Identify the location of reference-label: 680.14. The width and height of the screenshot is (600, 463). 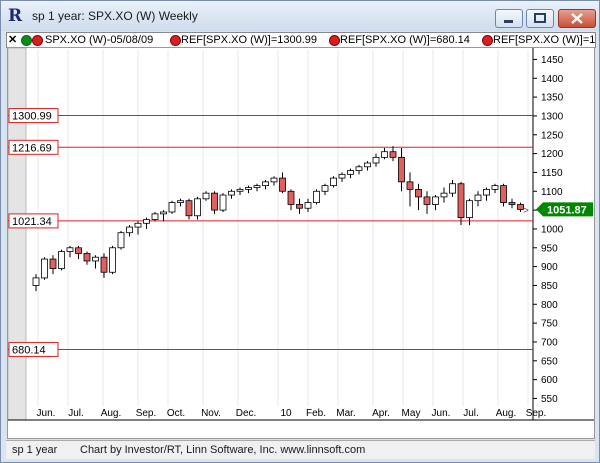
(29, 350).